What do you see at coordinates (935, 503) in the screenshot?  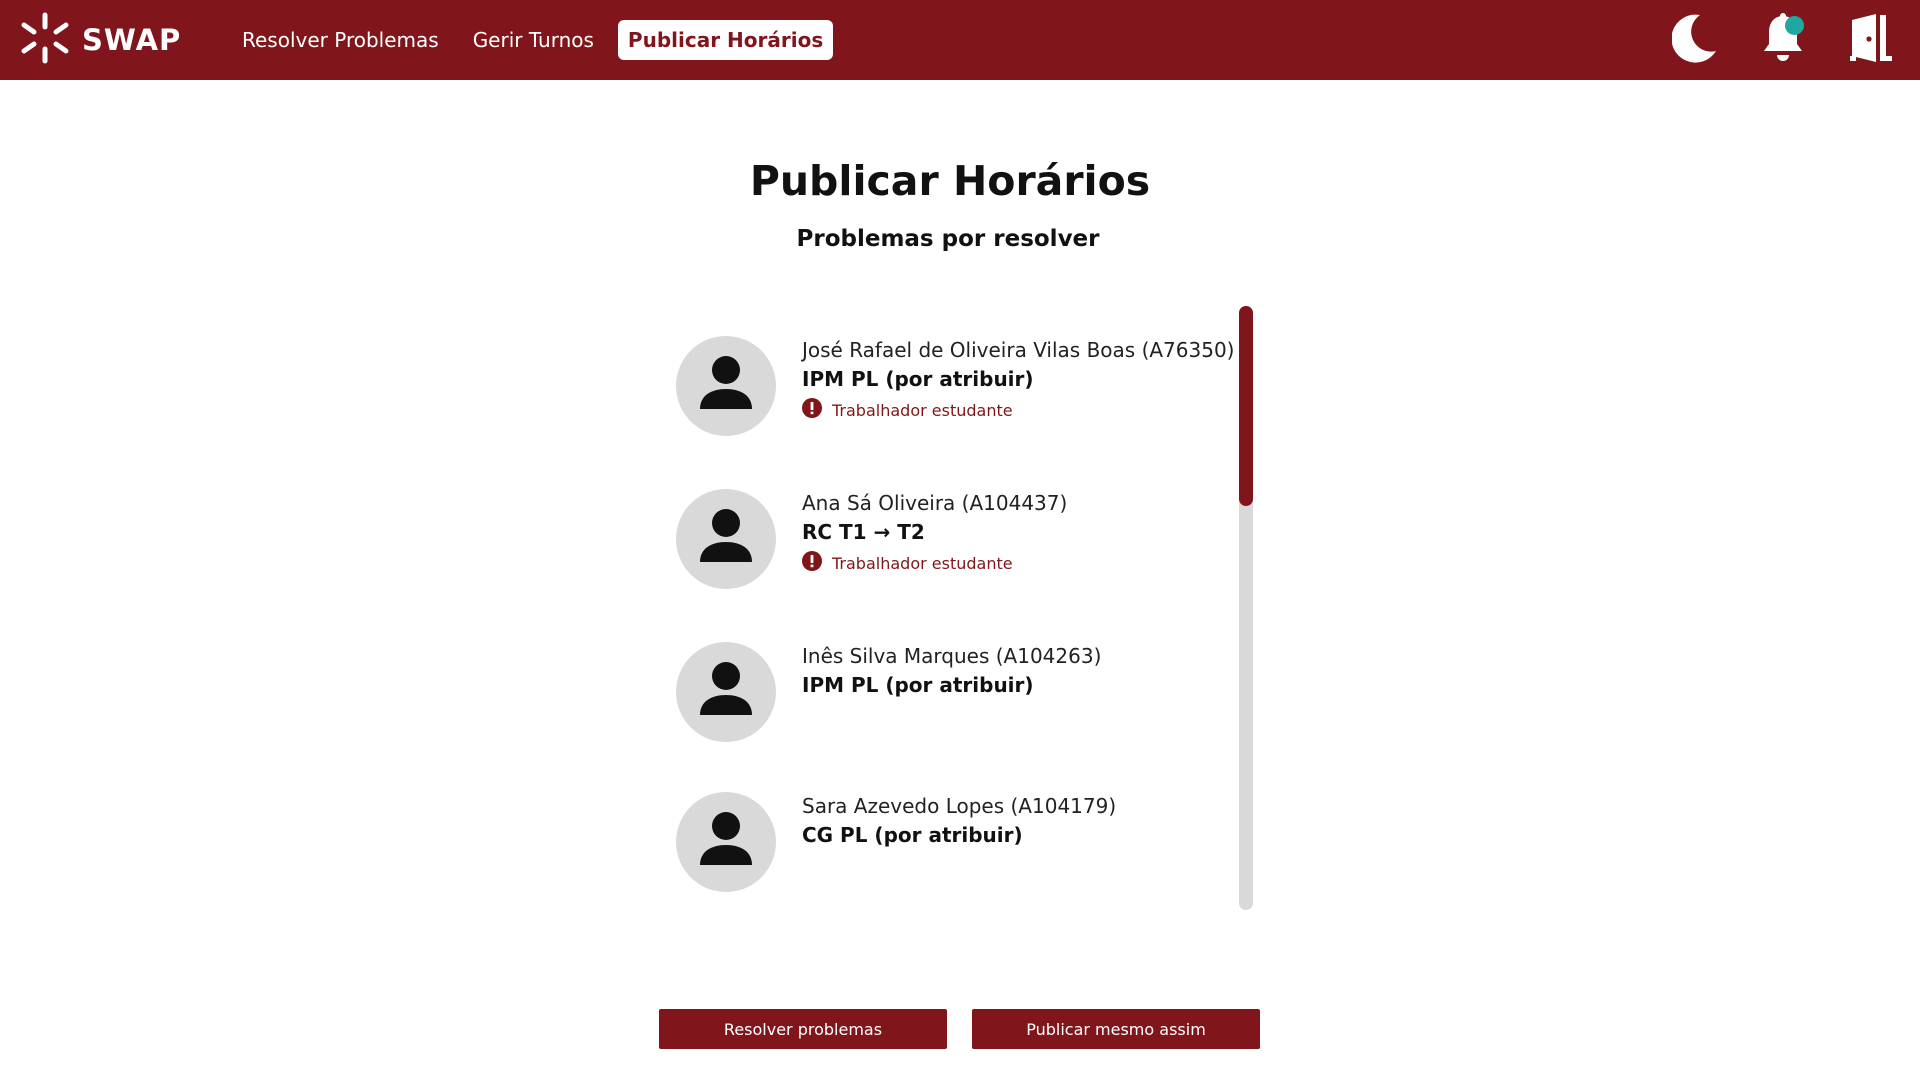 I see `student-name: Ana Sá Oliveira (A104437)` at bounding box center [935, 503].